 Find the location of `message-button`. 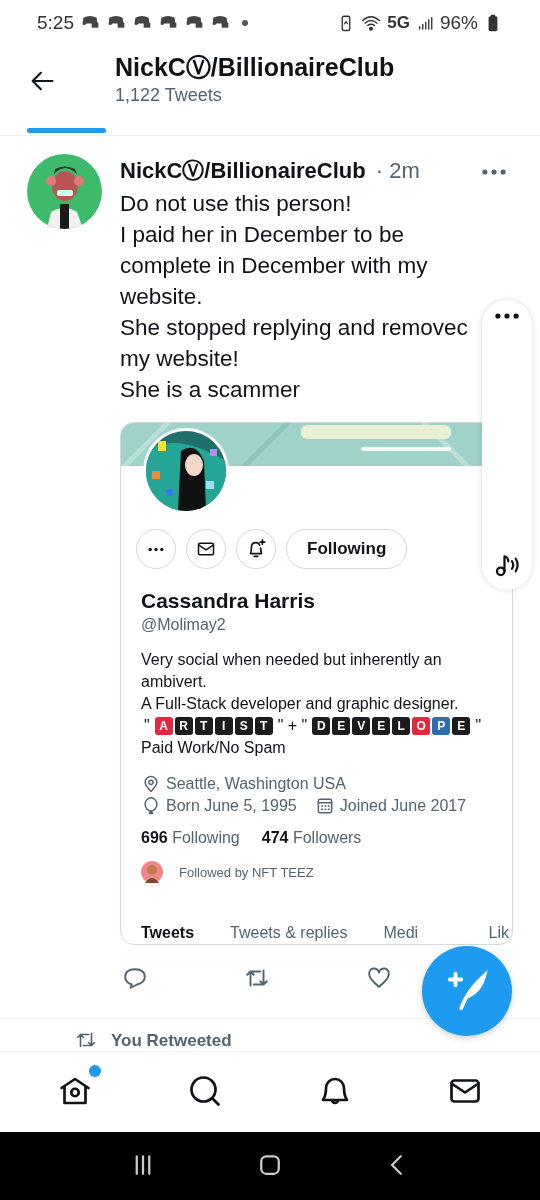

message-button is located at coordinates (206, 549).